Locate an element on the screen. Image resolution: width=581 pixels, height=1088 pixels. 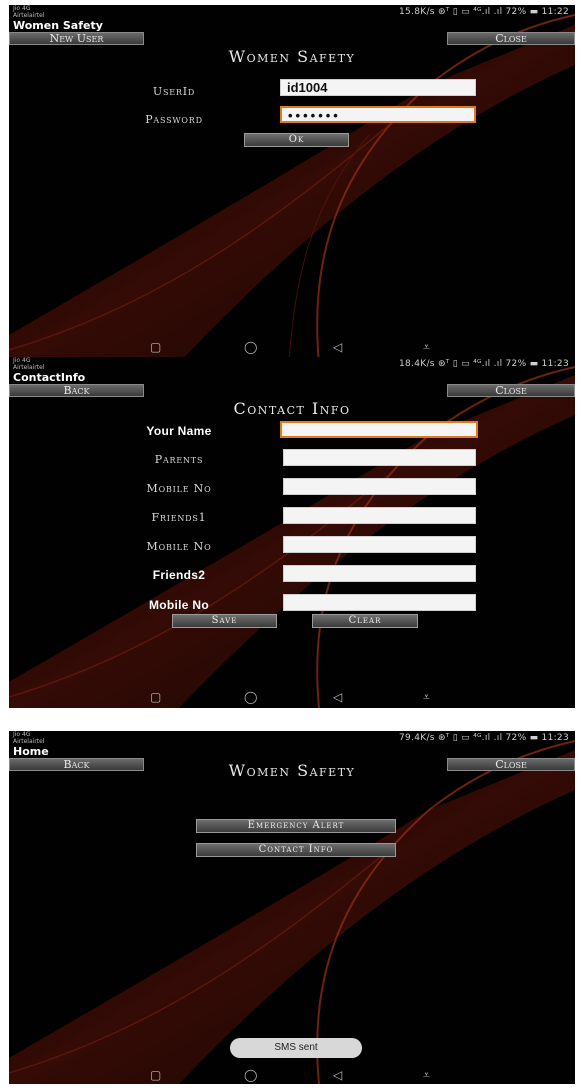
parents-label: Parents is located at coordinates (179, 459).